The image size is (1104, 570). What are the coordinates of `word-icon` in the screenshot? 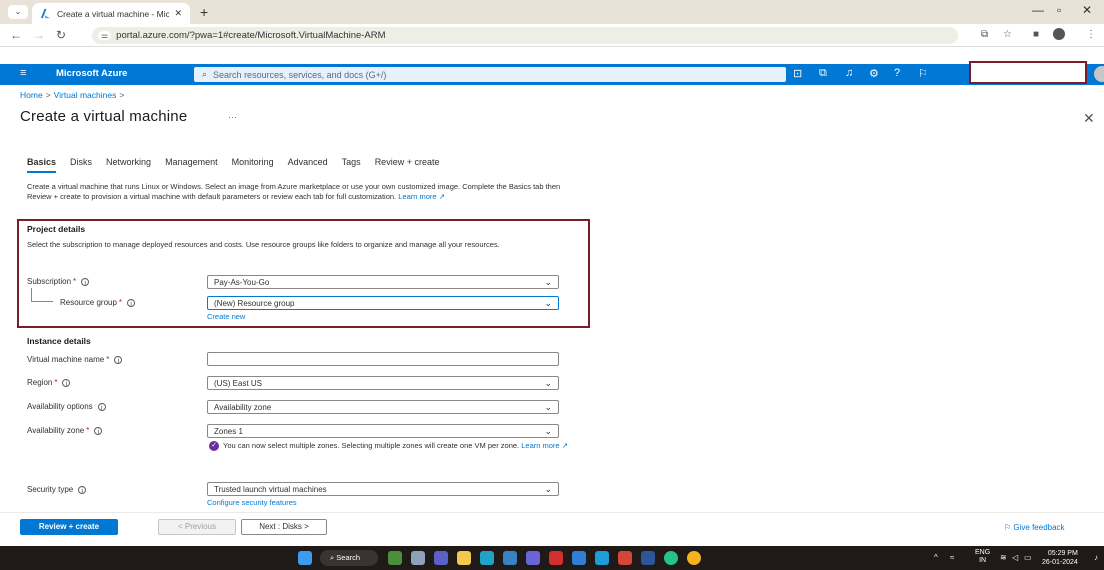 It's located at (648, 558).